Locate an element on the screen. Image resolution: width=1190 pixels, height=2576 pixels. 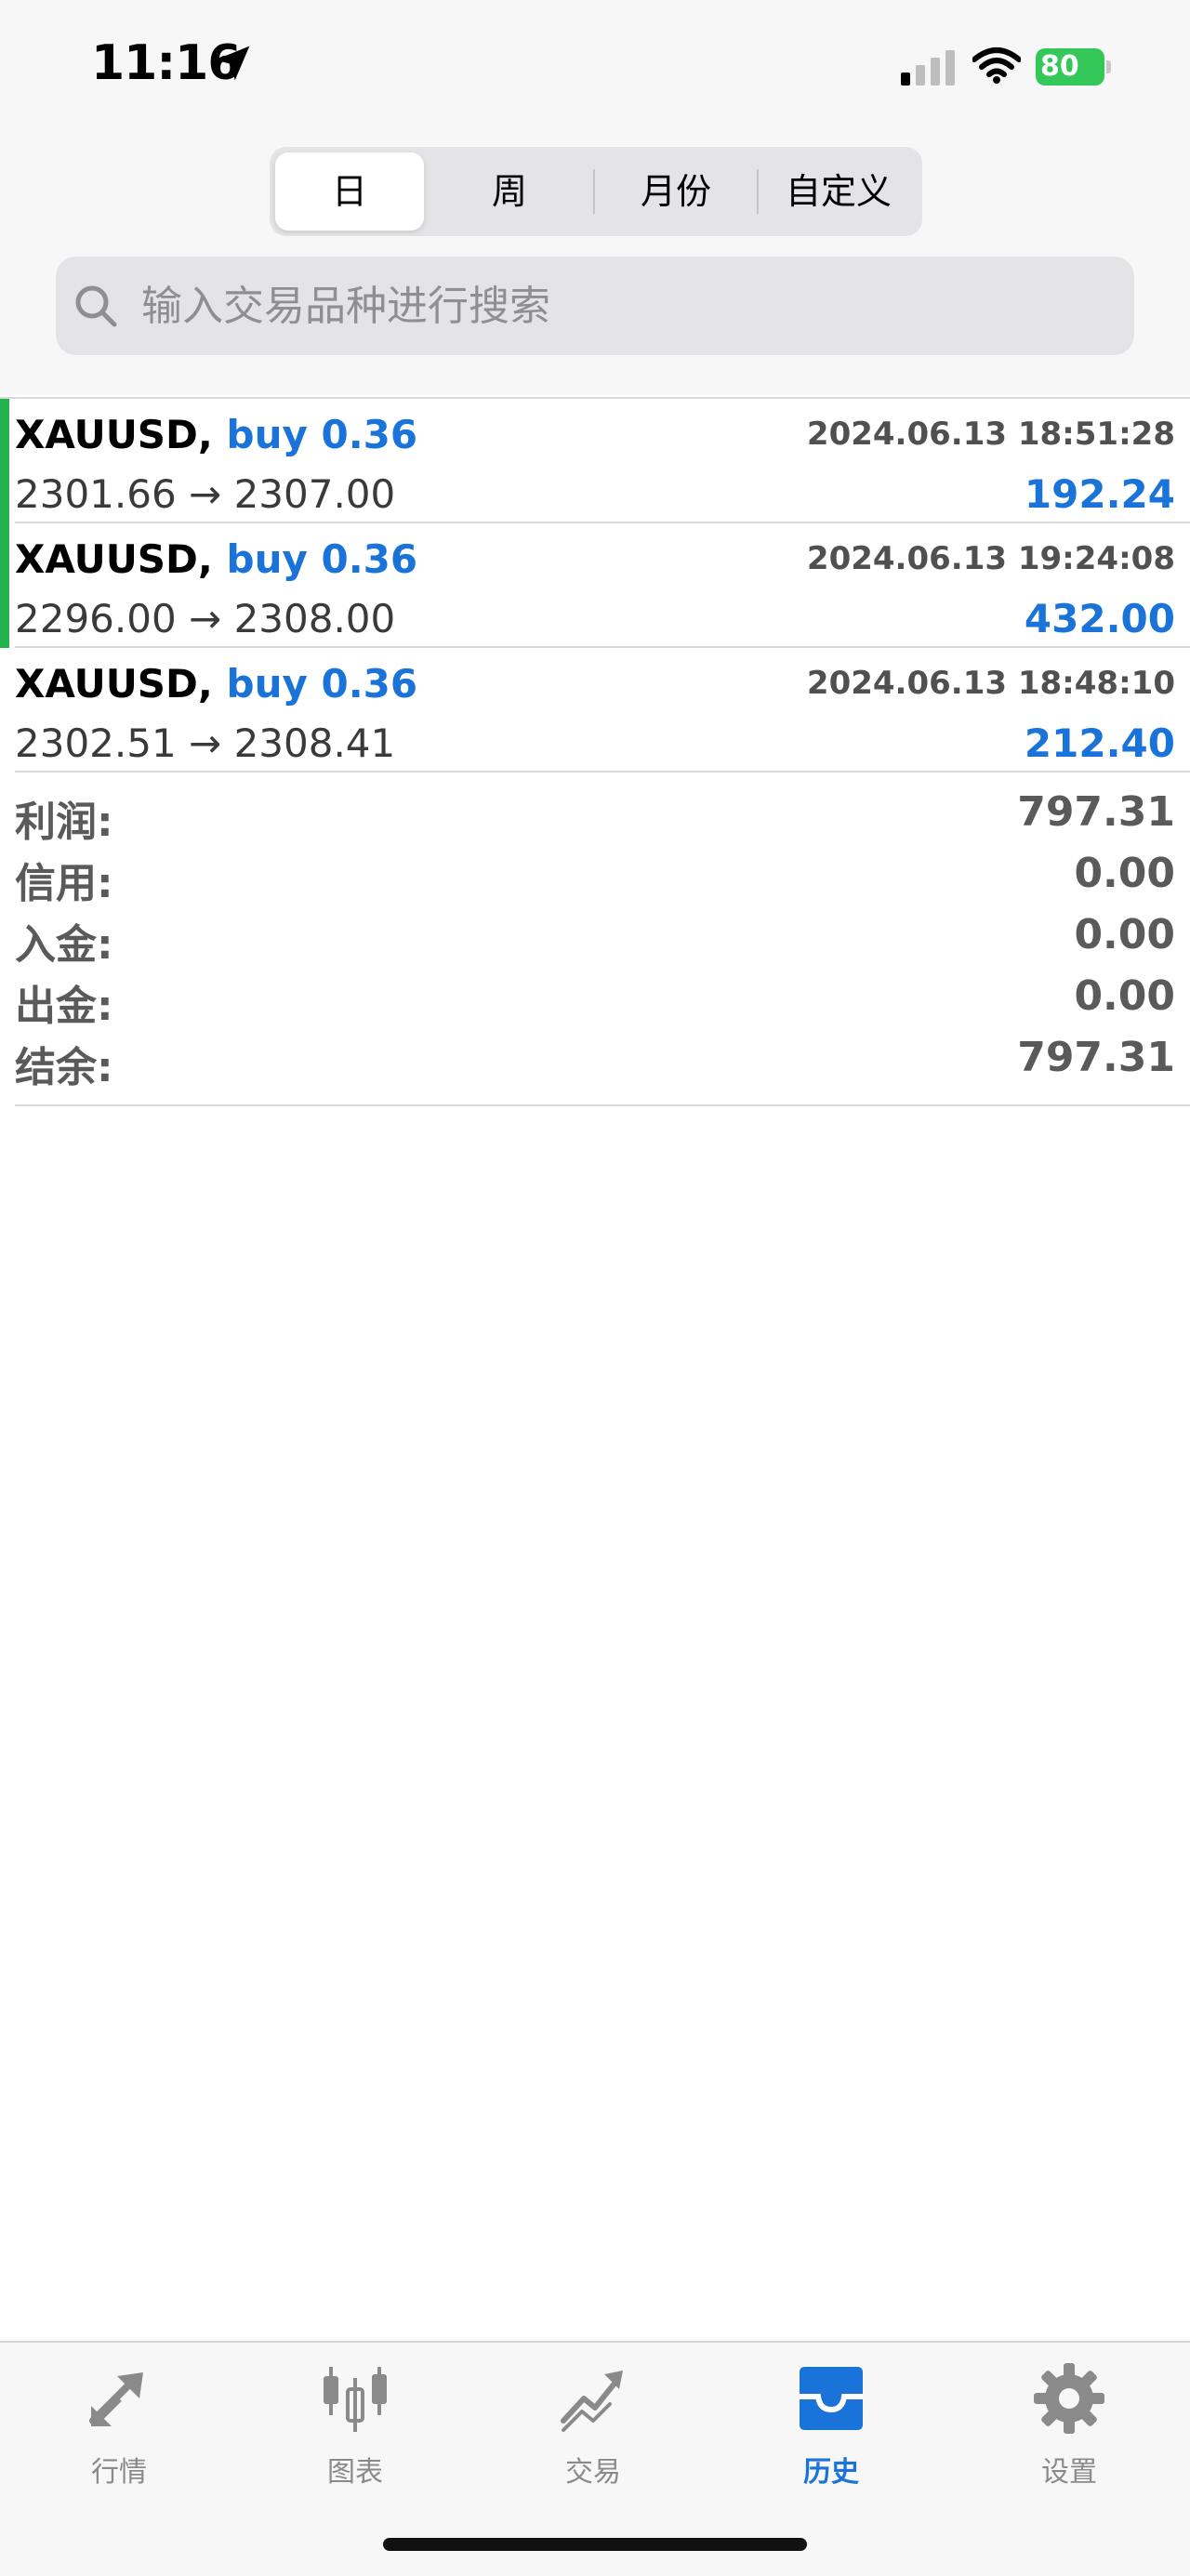
row-divider is located at coordinates (602, 772).